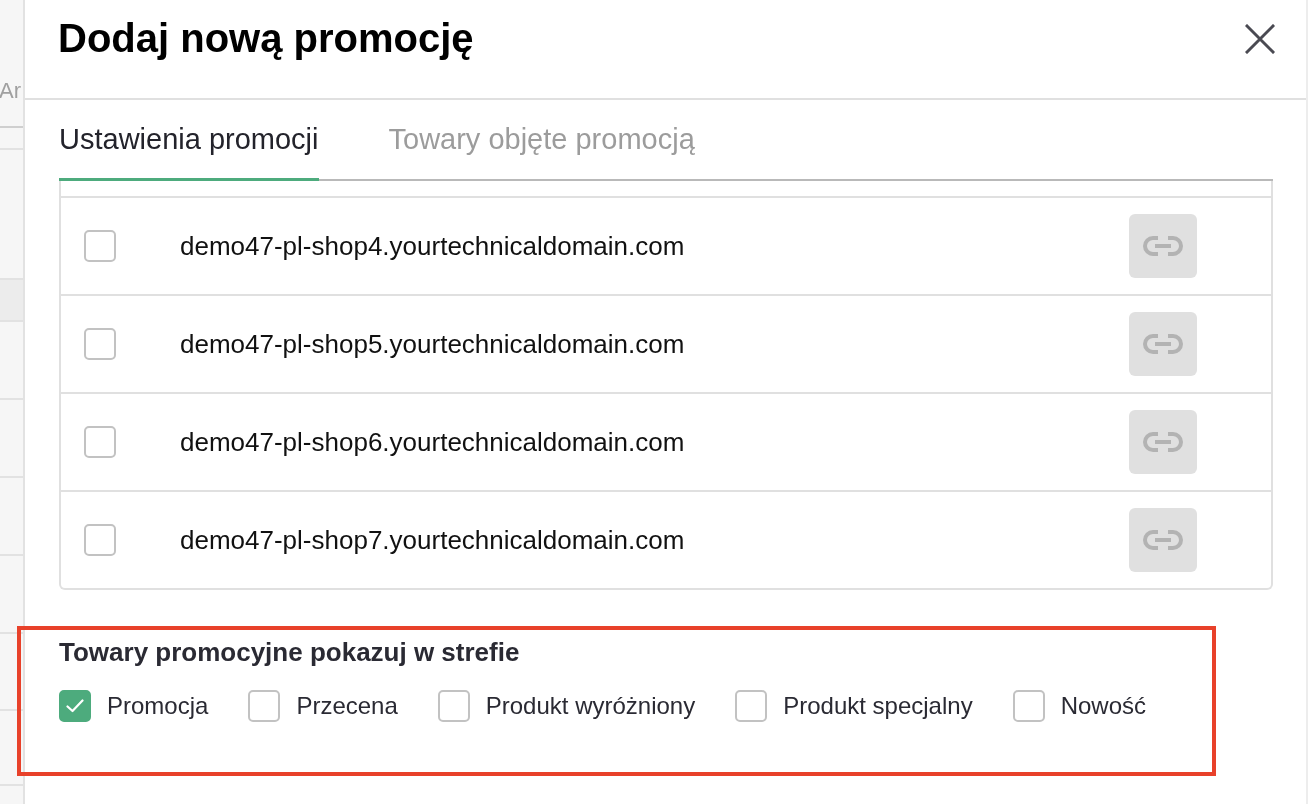 Image resolution: width=1308 pixels, height=804 pixels. Describe the element at coordinates (432, 246) in the screenshot. I see `domain-name: demo47-pl-shop4.yourtechnicaldomain.com` at that location.